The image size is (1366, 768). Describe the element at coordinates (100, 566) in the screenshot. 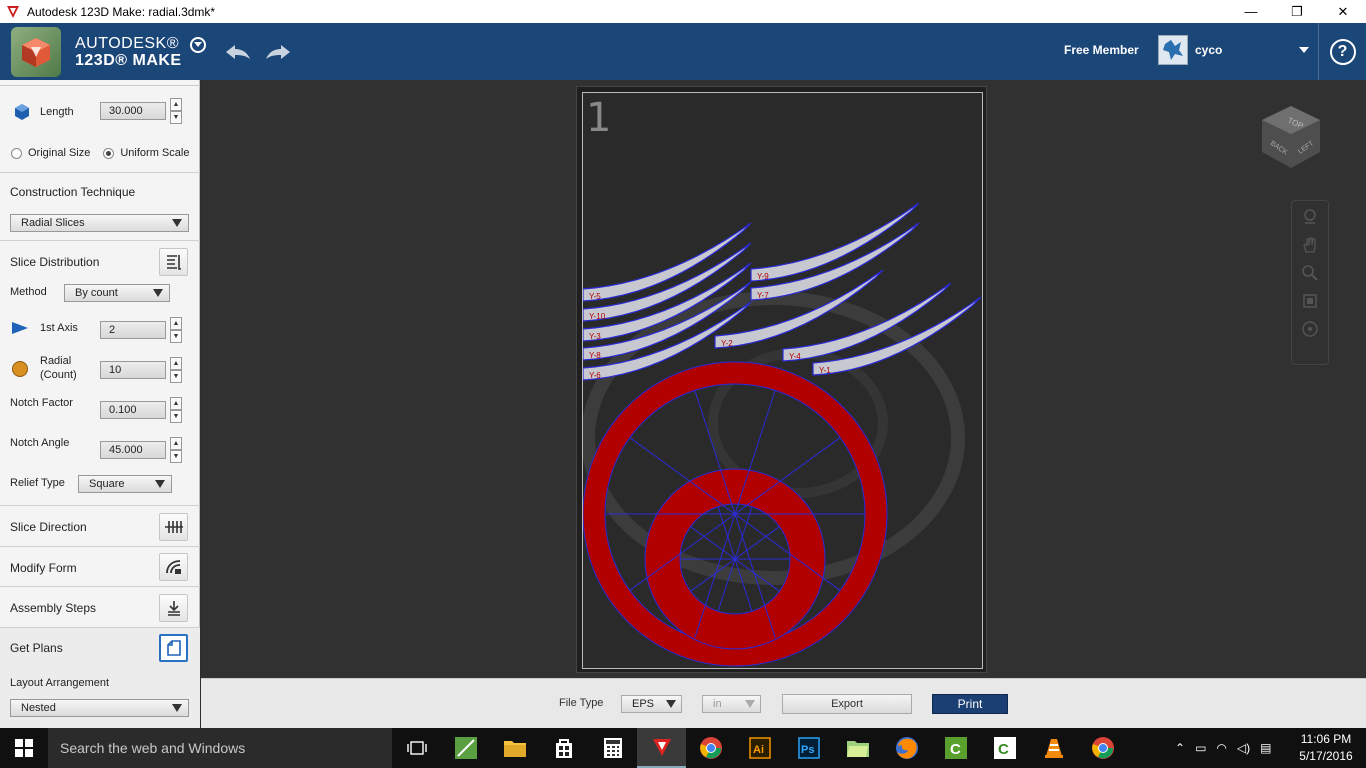

I see `modify-form-section: Modify Form` at that location.